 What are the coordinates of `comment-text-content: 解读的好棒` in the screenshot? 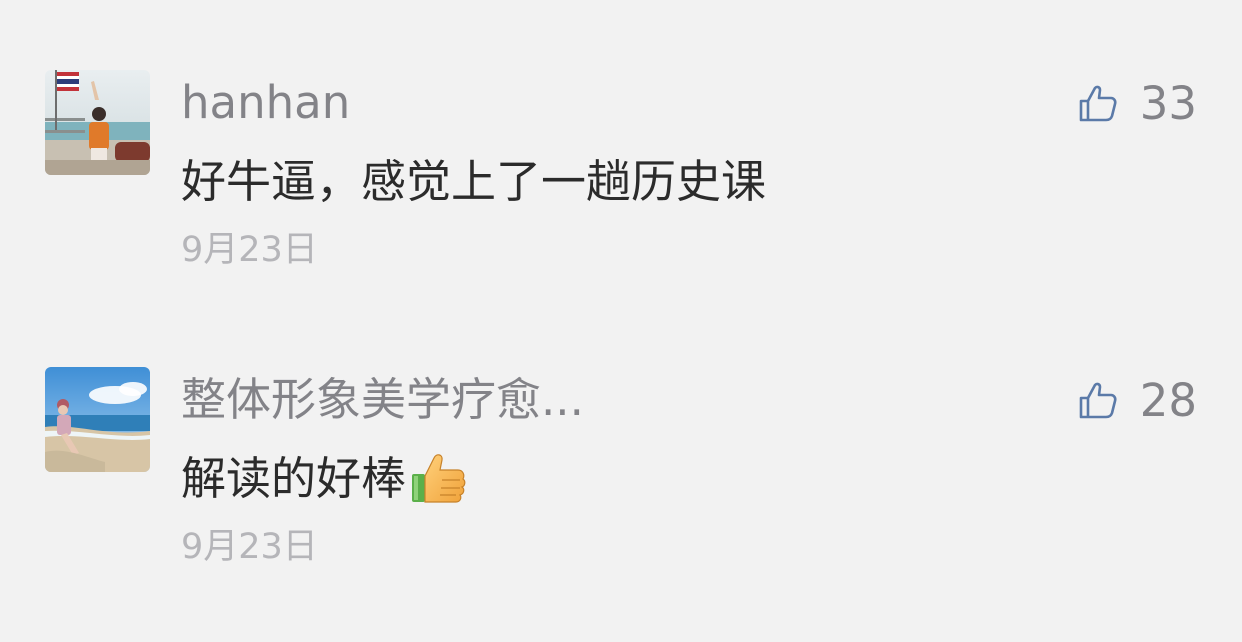 It's located at (294, 478).